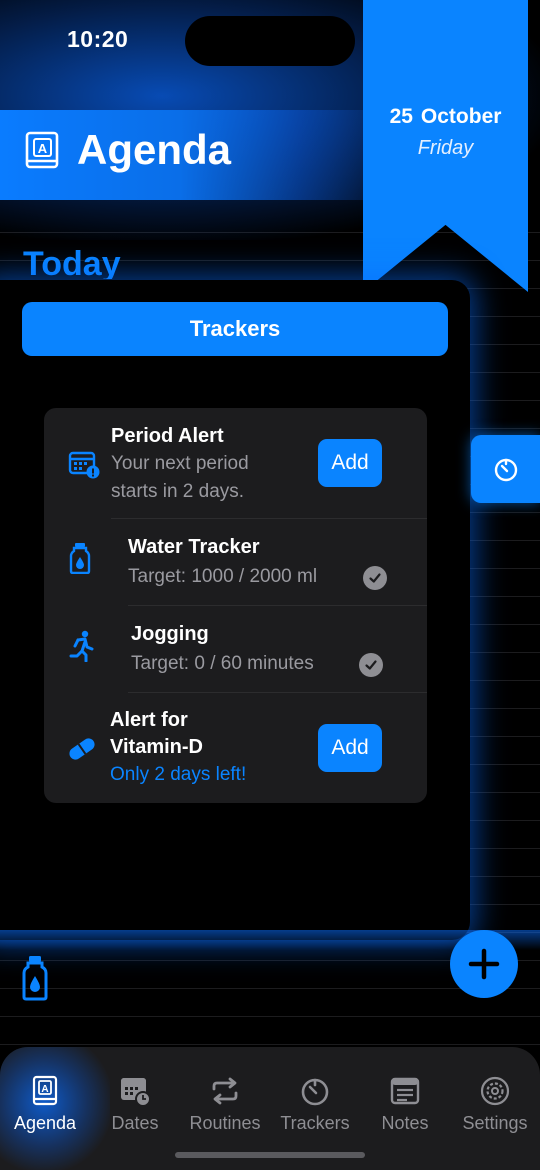 The image size is (540, 1170). What do you see at coordinates (178, 491) in the screenshot?
I see `period-alert-line2: starts in 2 days.` at bounding box center [178, 491].